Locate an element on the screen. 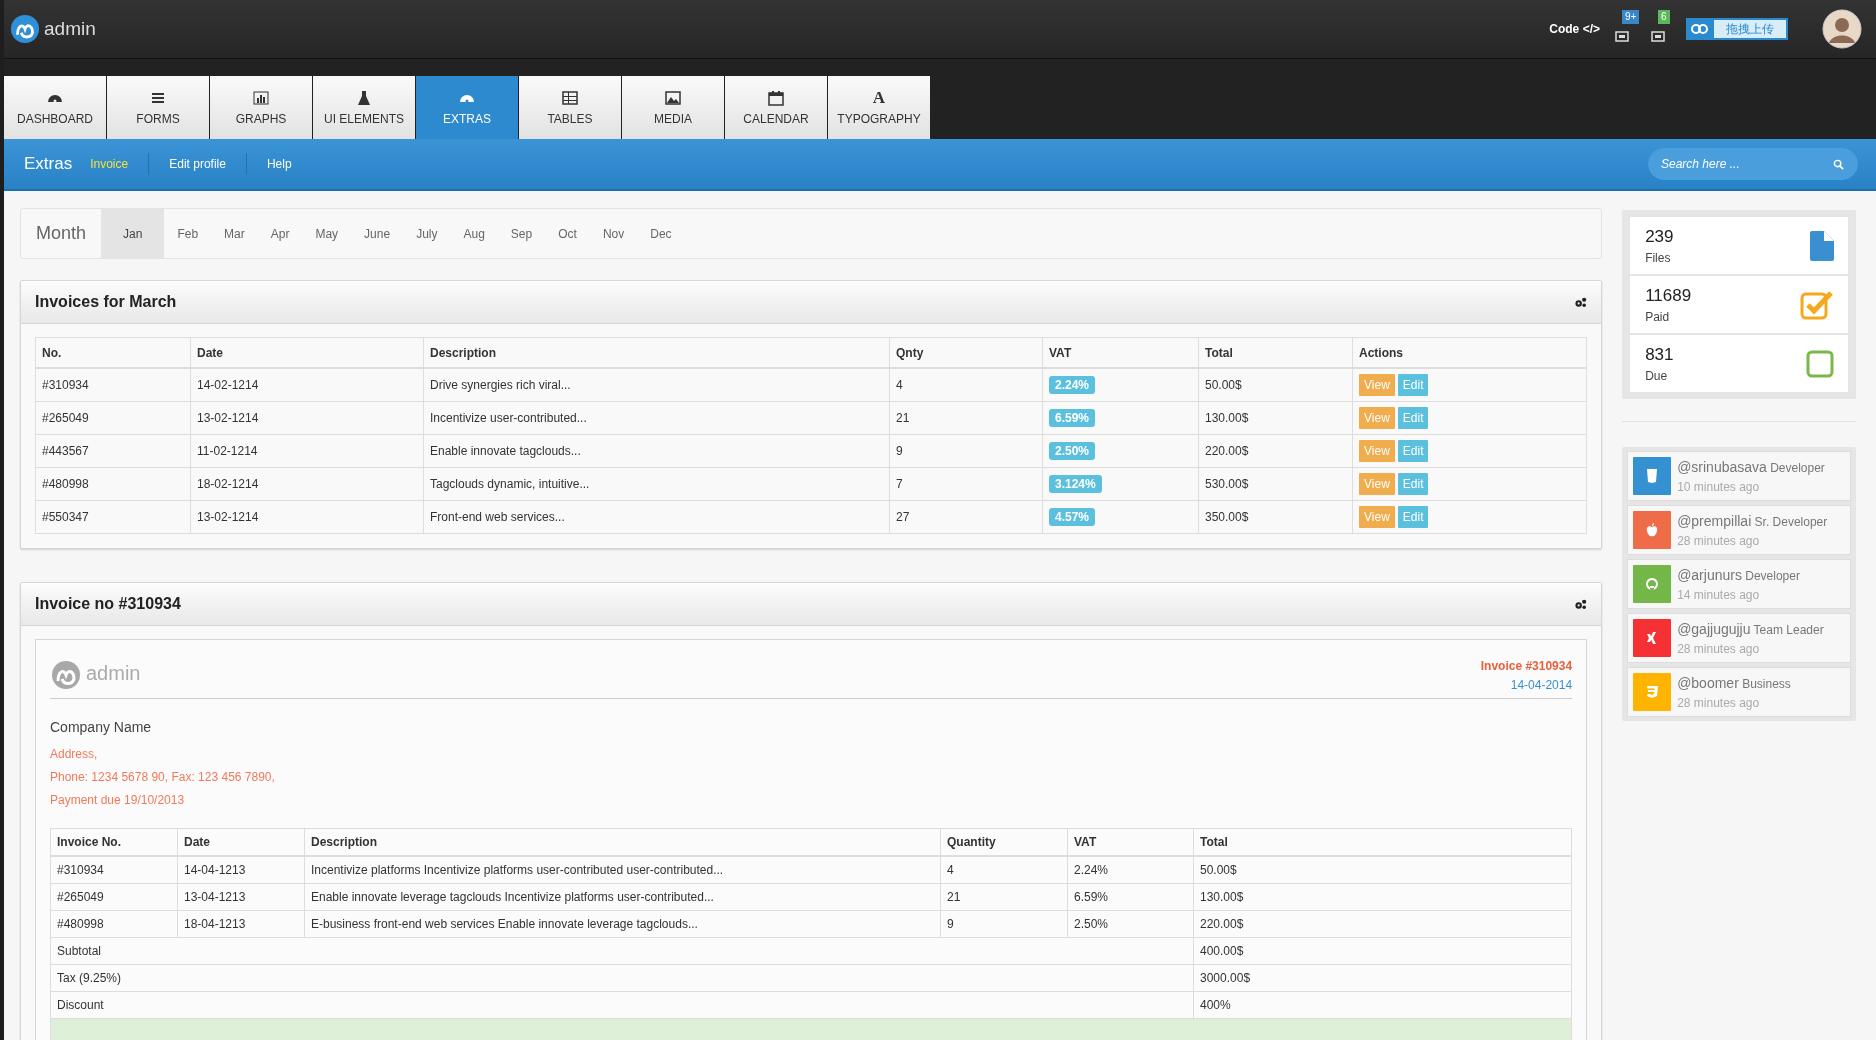 The width and height of the screenshot is (1876, 1040). nav-tab: FORMS is located at coordinates (158, 107).